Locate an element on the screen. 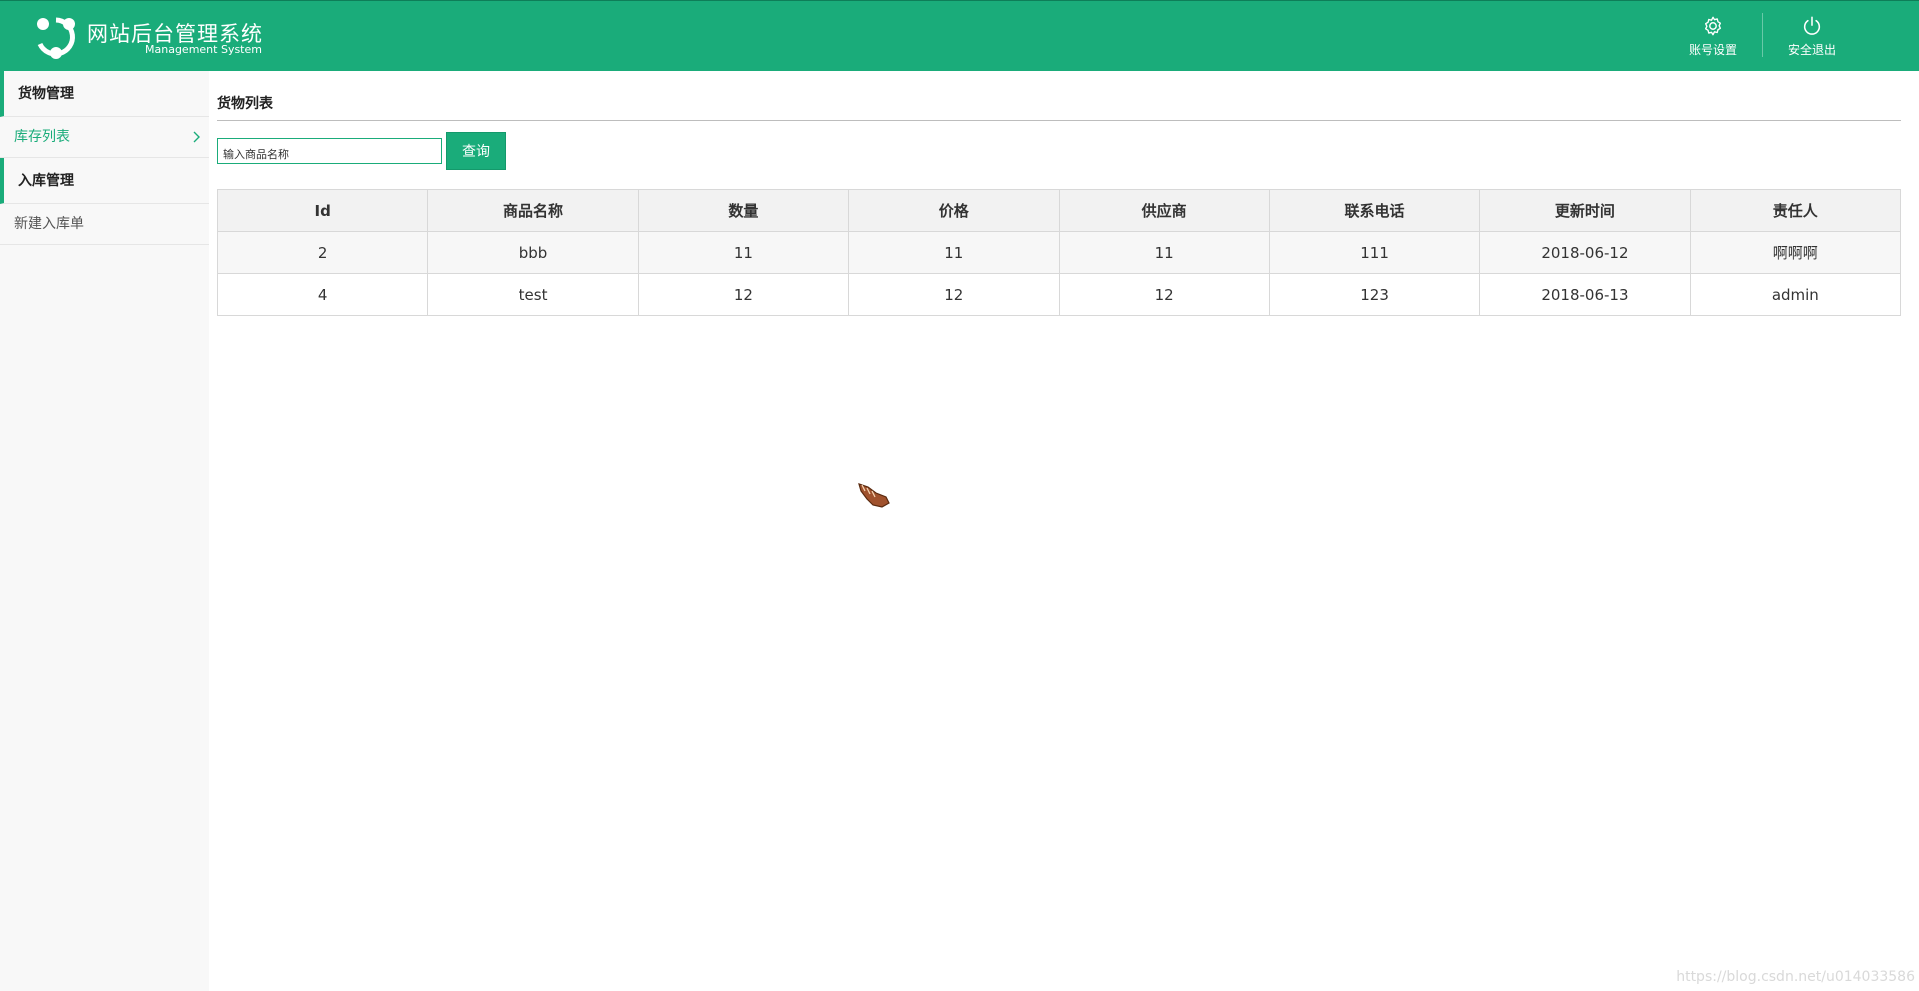  account-settings-button: 账号设置 is located at coordinates (1713, 37).